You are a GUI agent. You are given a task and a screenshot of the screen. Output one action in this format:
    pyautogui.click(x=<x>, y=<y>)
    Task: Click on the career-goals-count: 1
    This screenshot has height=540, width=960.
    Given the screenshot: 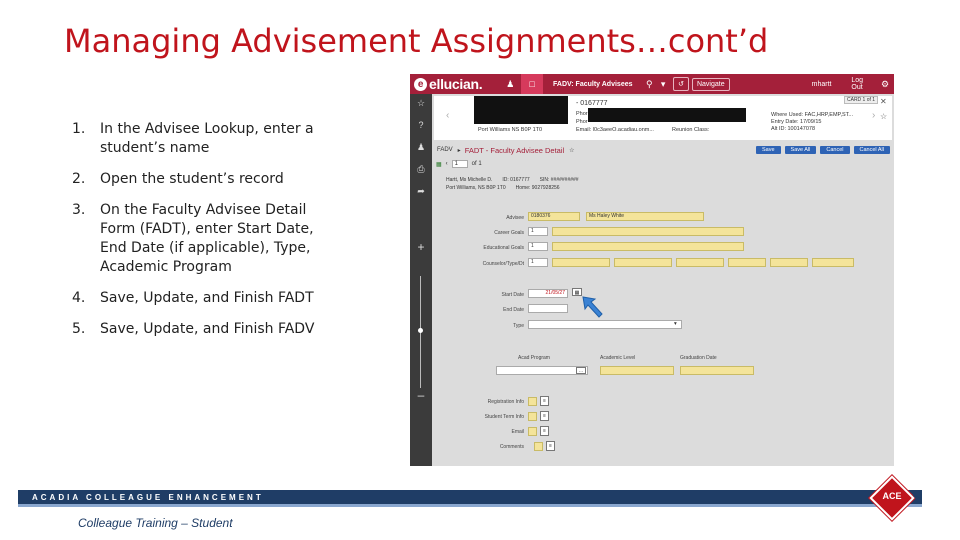 What is the action you would take?
    pyautogui.click(x=538, y=231)
    